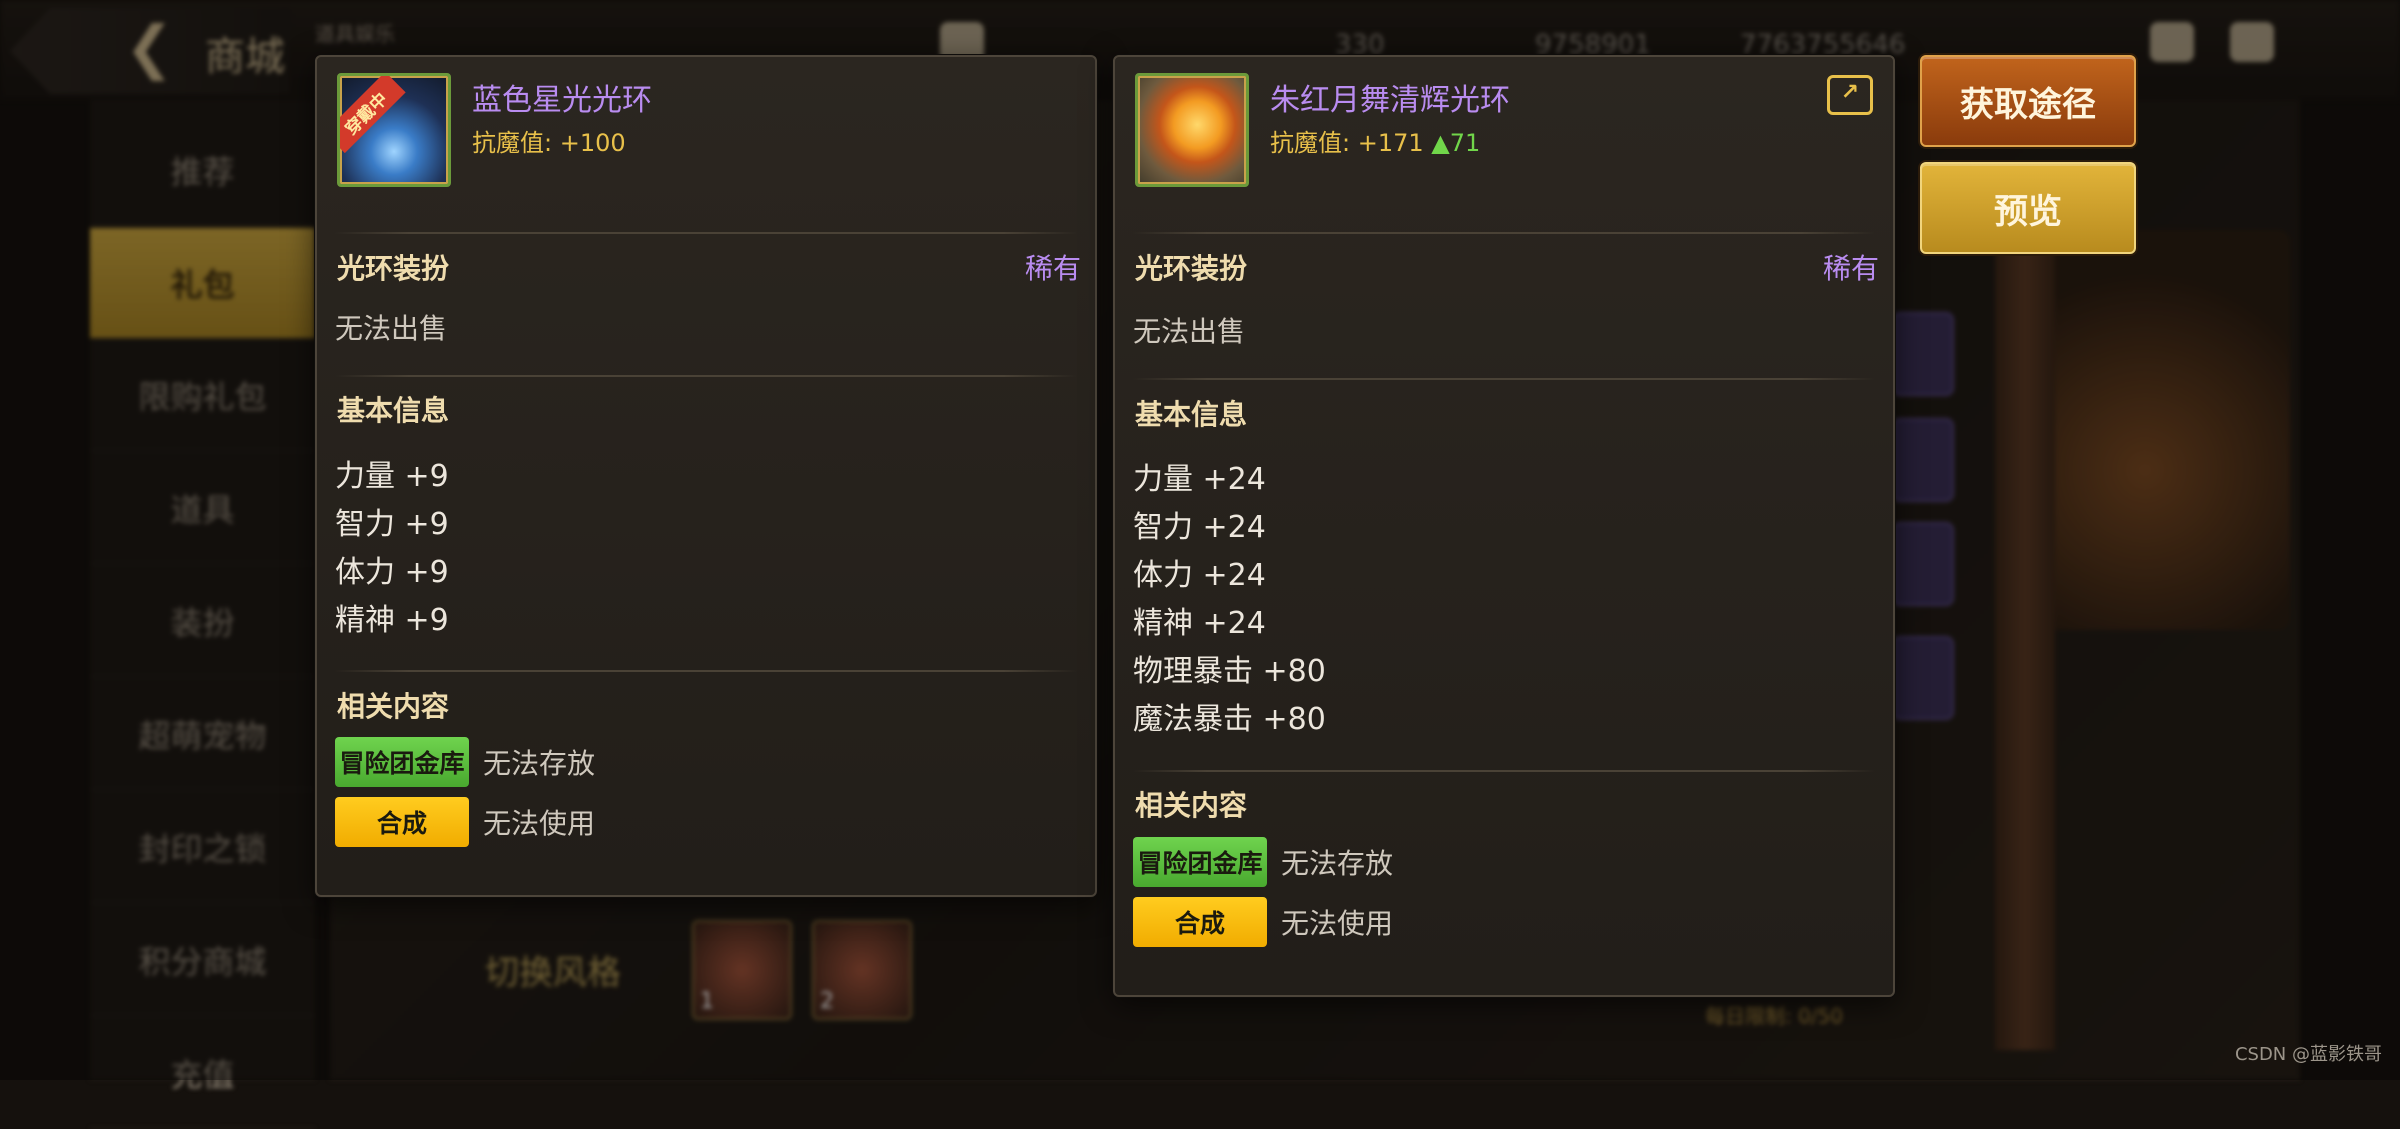  I want to click on magic-resist: 抗魔值: +100, so click(549, 140).